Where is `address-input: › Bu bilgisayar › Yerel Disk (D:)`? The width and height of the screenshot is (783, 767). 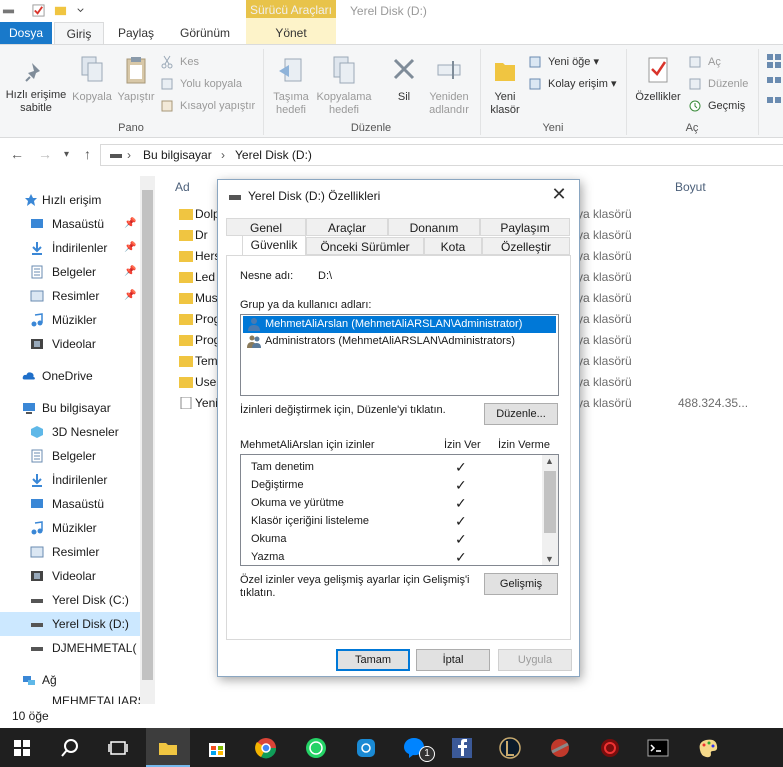 address-input: › Bu bilgisayar › Yerel Disk (D:) is located at coordinates (441, 155).